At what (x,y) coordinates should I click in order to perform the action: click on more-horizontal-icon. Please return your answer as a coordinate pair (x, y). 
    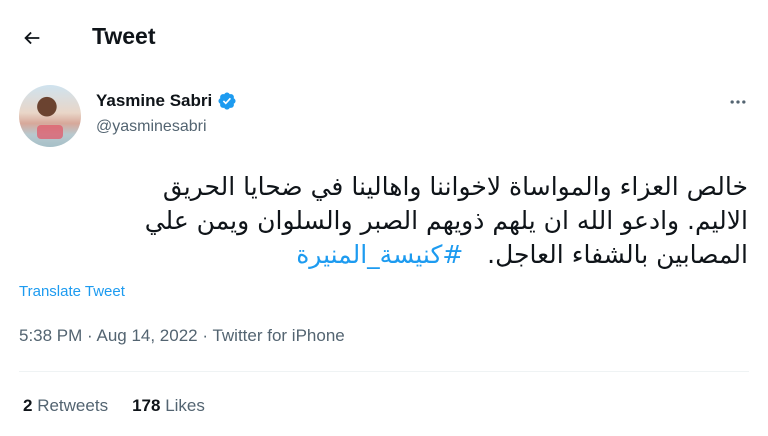
    Looking at the image, I should click on (738, 102).